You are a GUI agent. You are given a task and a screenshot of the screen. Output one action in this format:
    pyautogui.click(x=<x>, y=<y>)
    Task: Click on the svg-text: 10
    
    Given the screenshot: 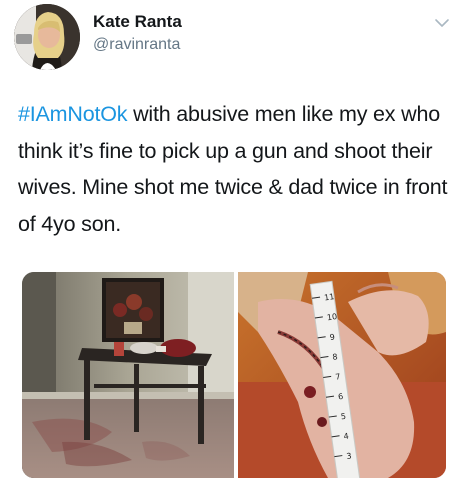 What is the action you would take?
    pyautogui.click(x=331, y=317)
    